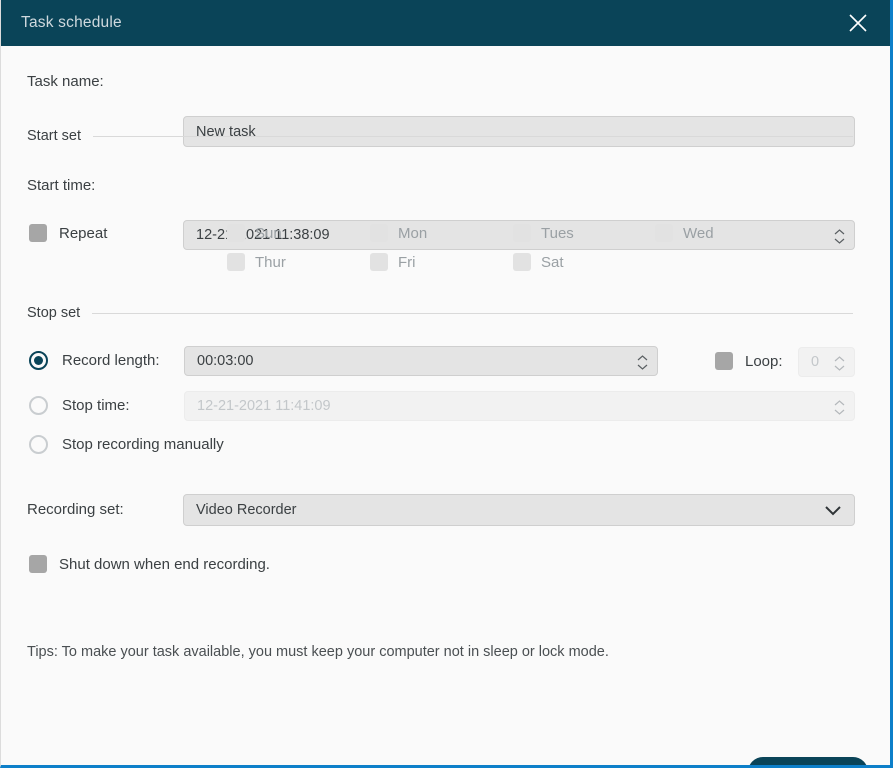  I want to click on task-name-label: Task name:, so click(65, 81).